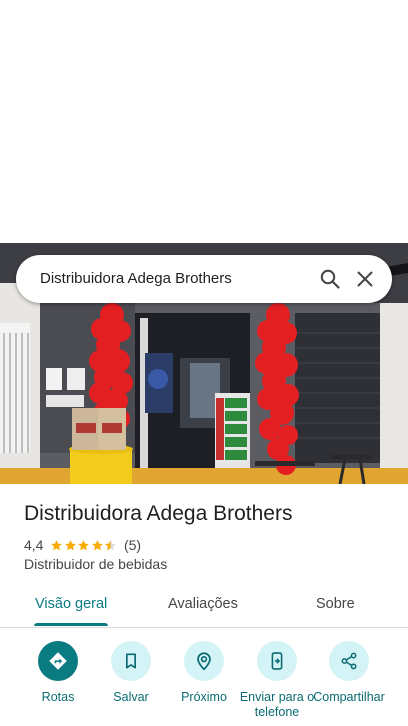 Image resolution: width=408 pixels, height=726 pixels. Describe the element at coordinates (335, 604) in the screenshot. I see `tab-about: Sobre` at that location.